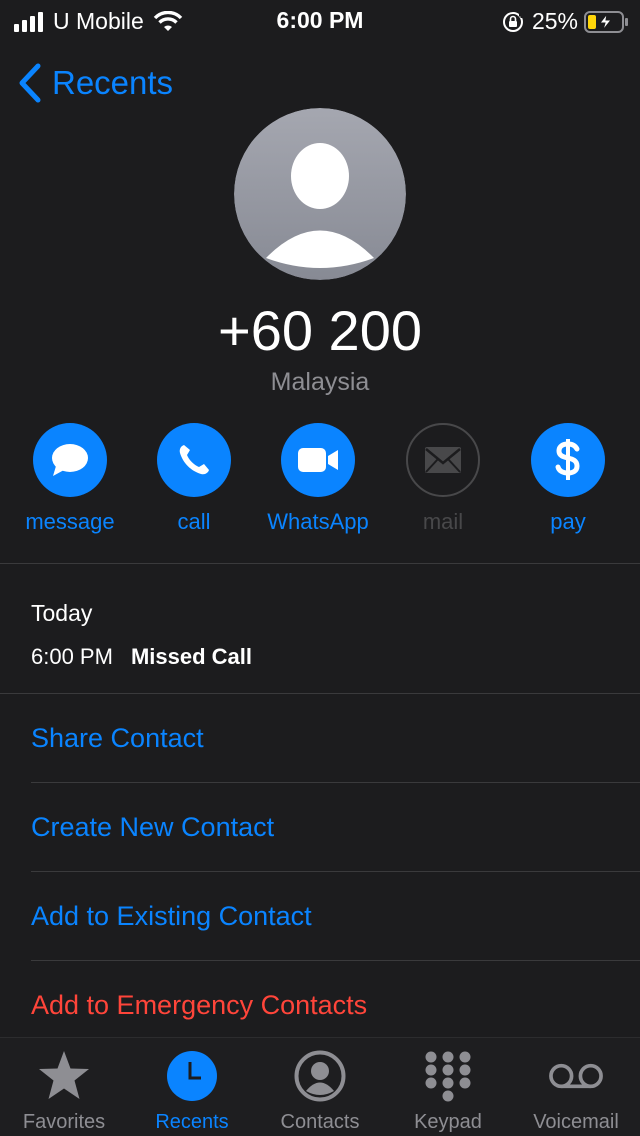 The image size is (640, 1136). What do you see at coordinates (113, 82) in the screenshot?
I see `back-label: Recents` at bounding box center [113, 82].